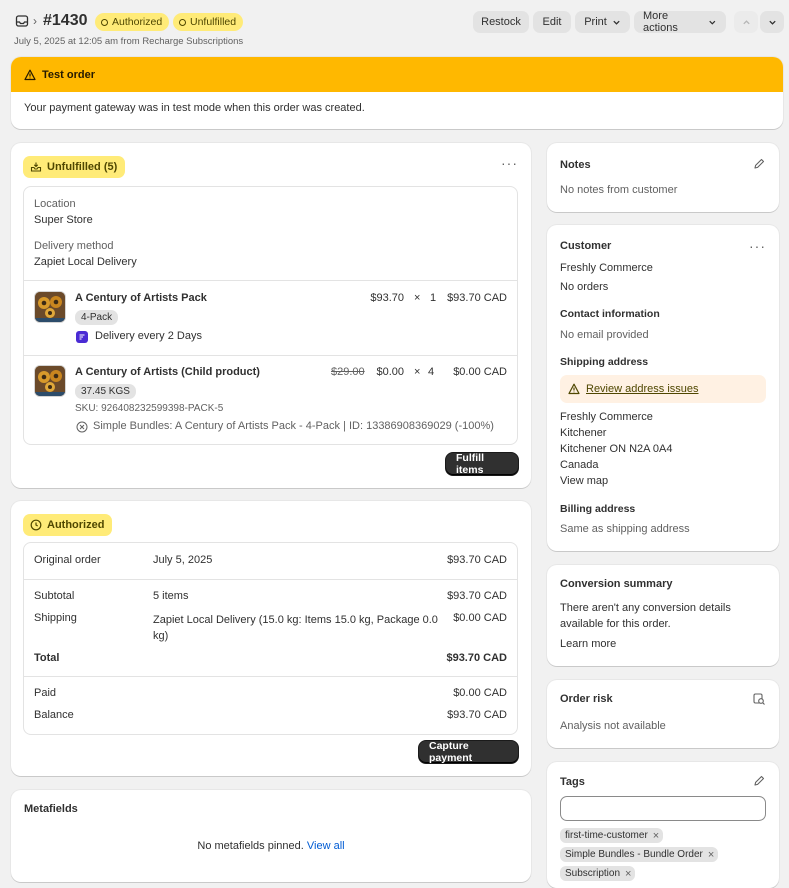 Image resolution: width=789 pixels, height=888 pixels. I want to click on subscription-text: Delivery every 2 Days, so click(148, 336).